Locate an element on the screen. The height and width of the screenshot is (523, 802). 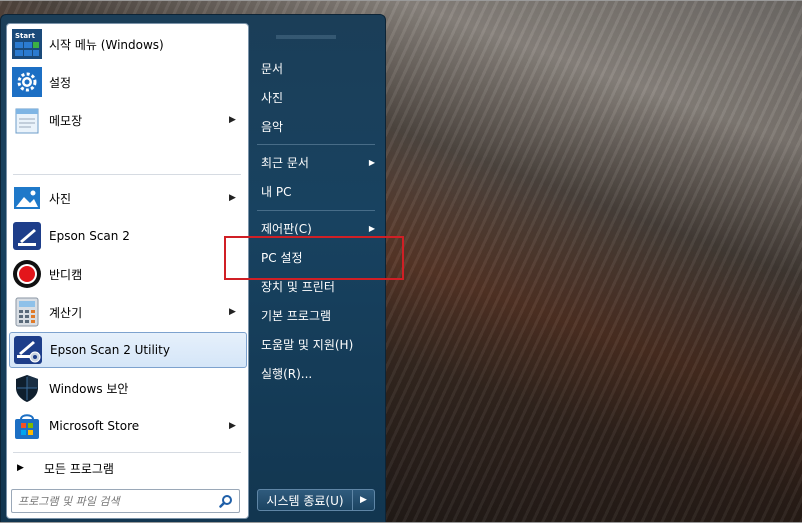
windows-security-shield-icon is located at coordinates (27, 388).